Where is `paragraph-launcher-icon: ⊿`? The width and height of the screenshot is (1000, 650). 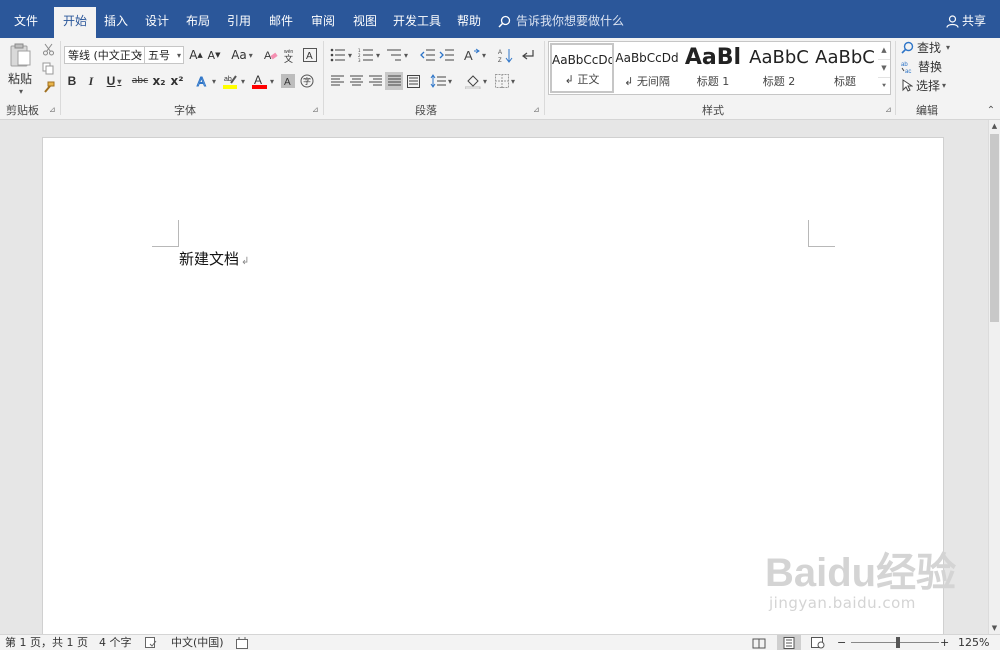
paragraph-launcher-icon: ⊿ is located at coordinates (537, 110).